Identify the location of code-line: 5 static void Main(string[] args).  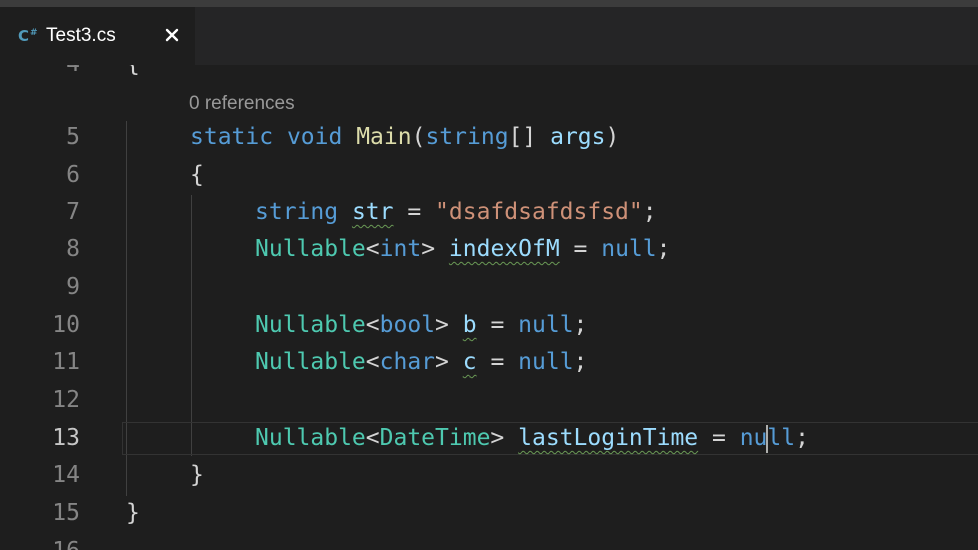
(489, 137).